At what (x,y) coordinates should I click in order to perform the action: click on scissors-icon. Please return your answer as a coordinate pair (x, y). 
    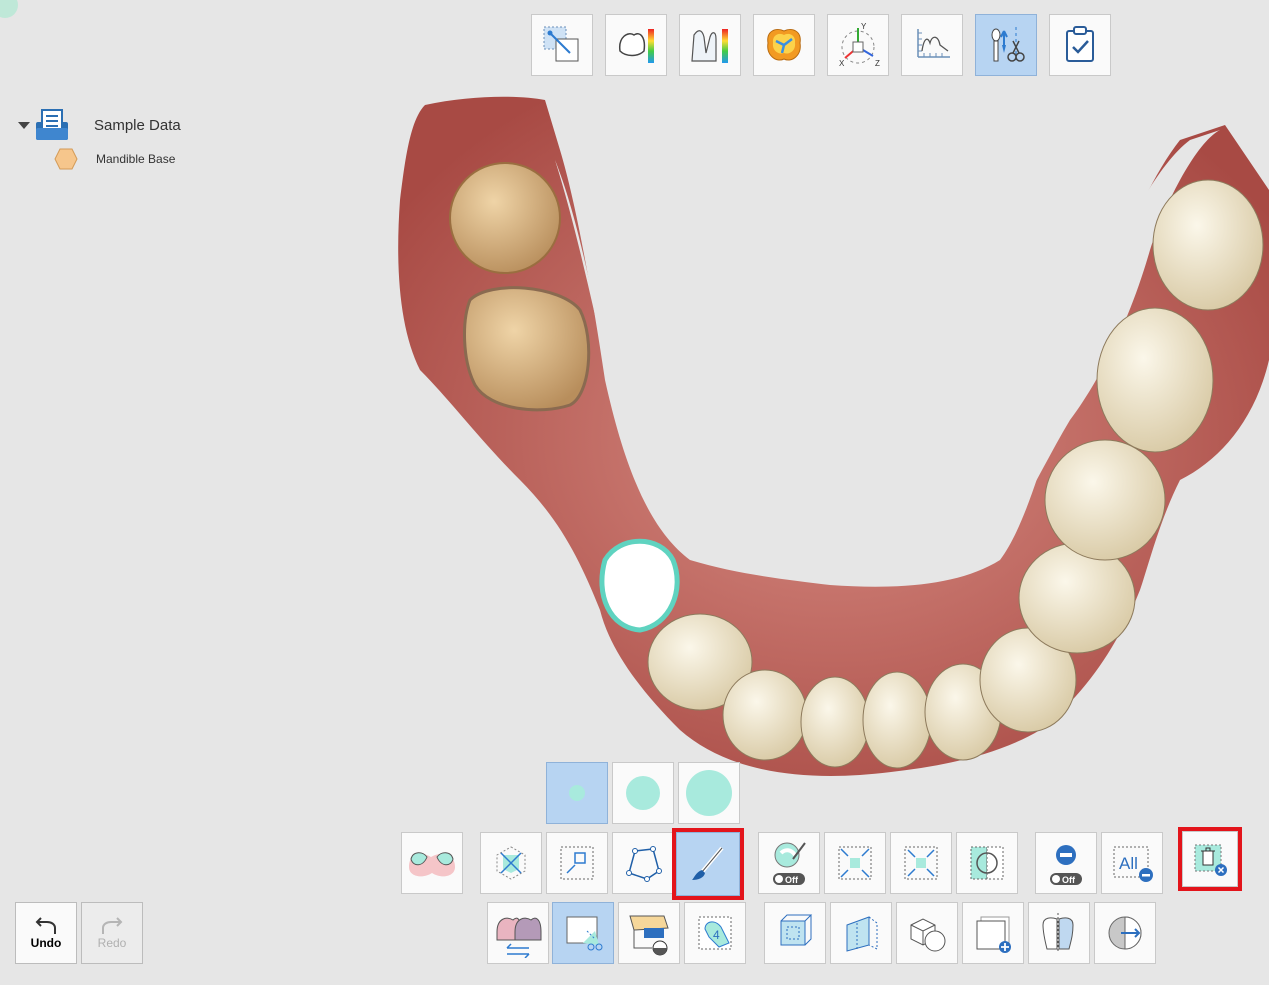
    Looking at the image, I should click on (1008, 45).